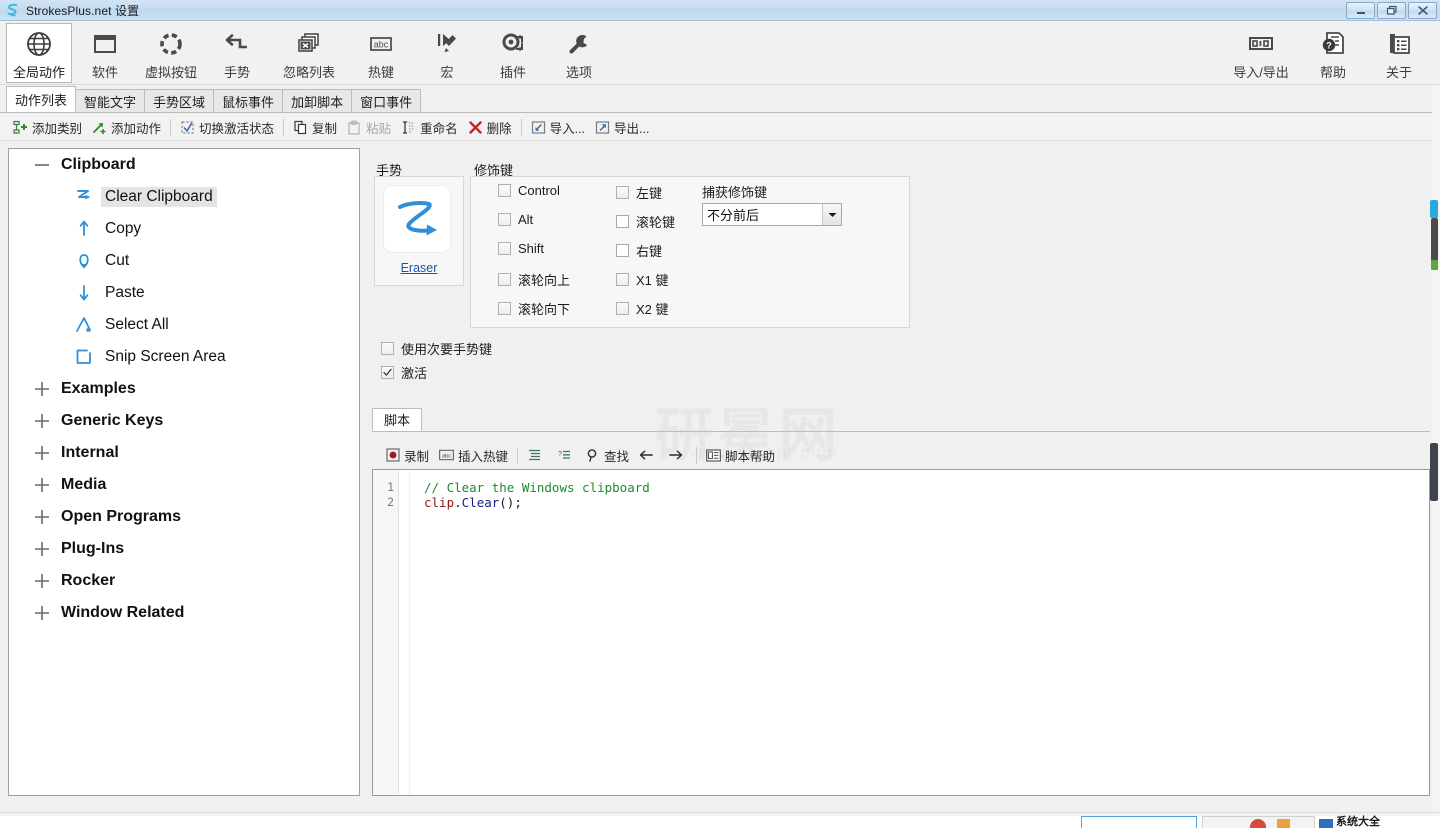 The width and height of the screenshot is (1440, 828). I want to click on ribbon-item-help: ? 帮助, so click(1333, 53).